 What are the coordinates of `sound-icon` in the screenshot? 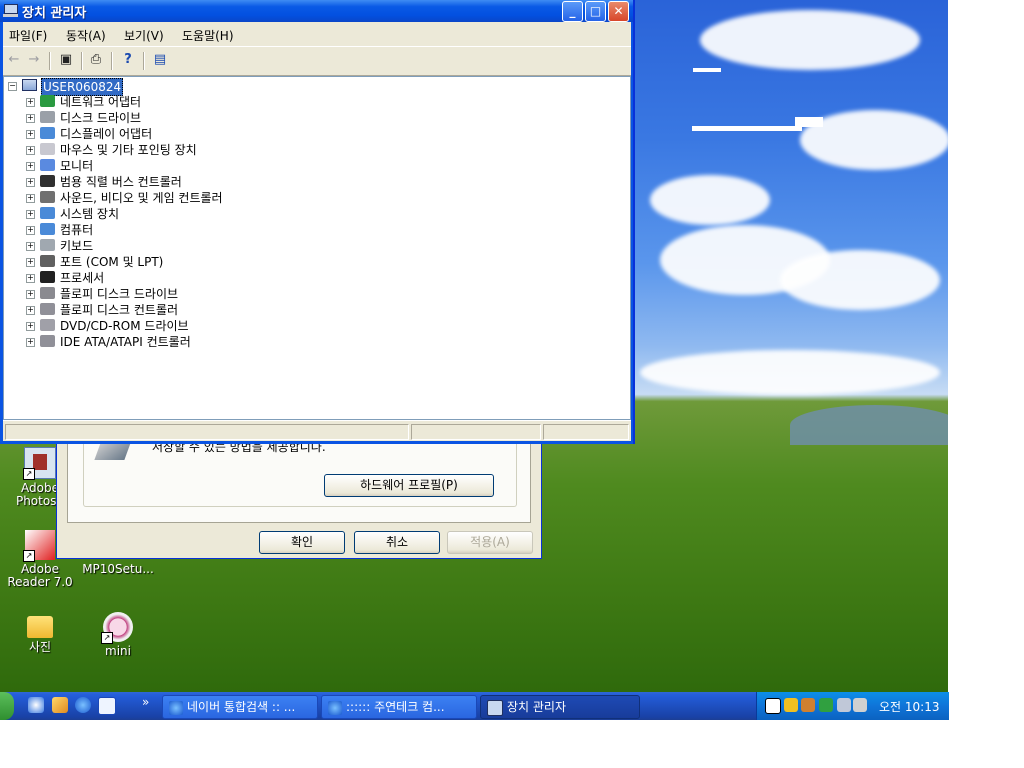 It's located at (47, 197).